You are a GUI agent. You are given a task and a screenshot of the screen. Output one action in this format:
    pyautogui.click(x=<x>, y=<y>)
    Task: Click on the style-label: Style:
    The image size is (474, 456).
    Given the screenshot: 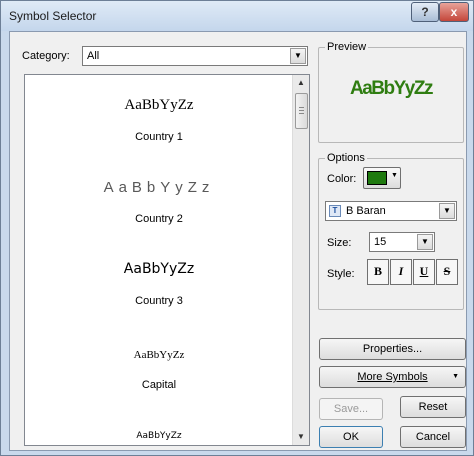 What is the action you would take?
    pyautogui.click(x=341, y=274)
    